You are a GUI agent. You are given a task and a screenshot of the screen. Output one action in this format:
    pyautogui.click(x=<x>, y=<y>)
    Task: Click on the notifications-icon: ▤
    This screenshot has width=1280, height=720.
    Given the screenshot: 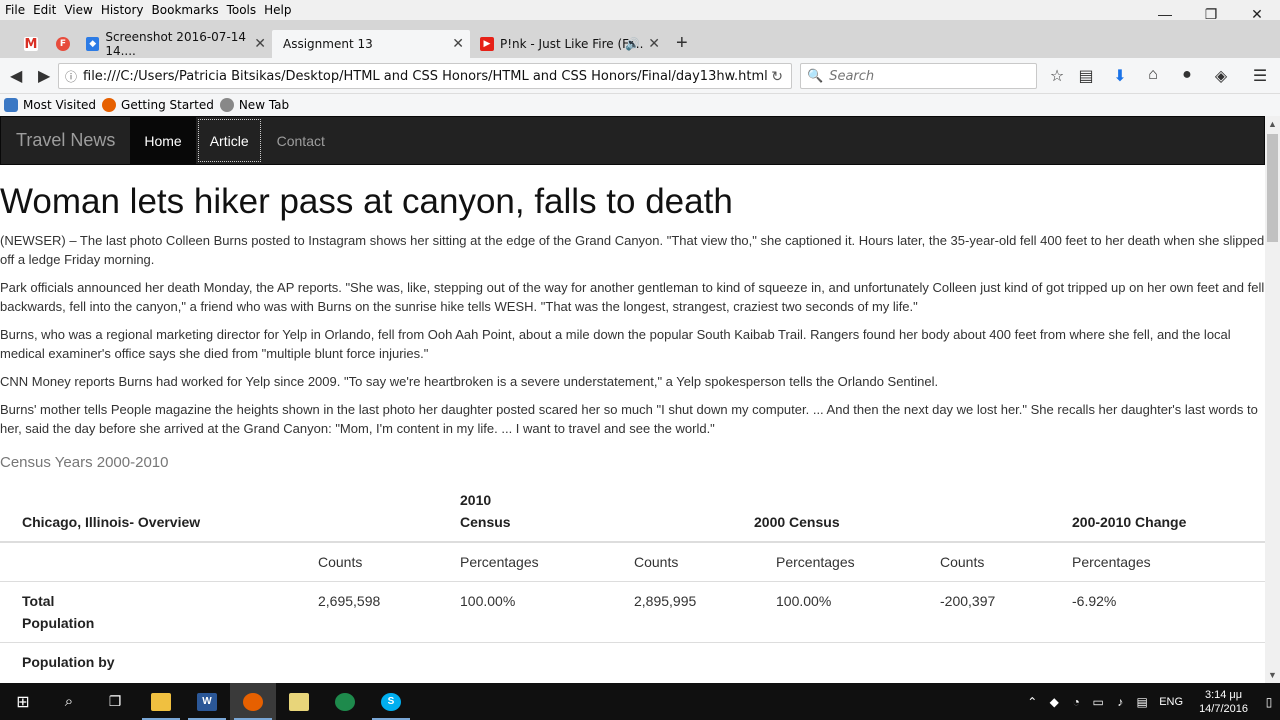 What is the action you would take?
    pyautogui.click(x=1142, y=702)
    